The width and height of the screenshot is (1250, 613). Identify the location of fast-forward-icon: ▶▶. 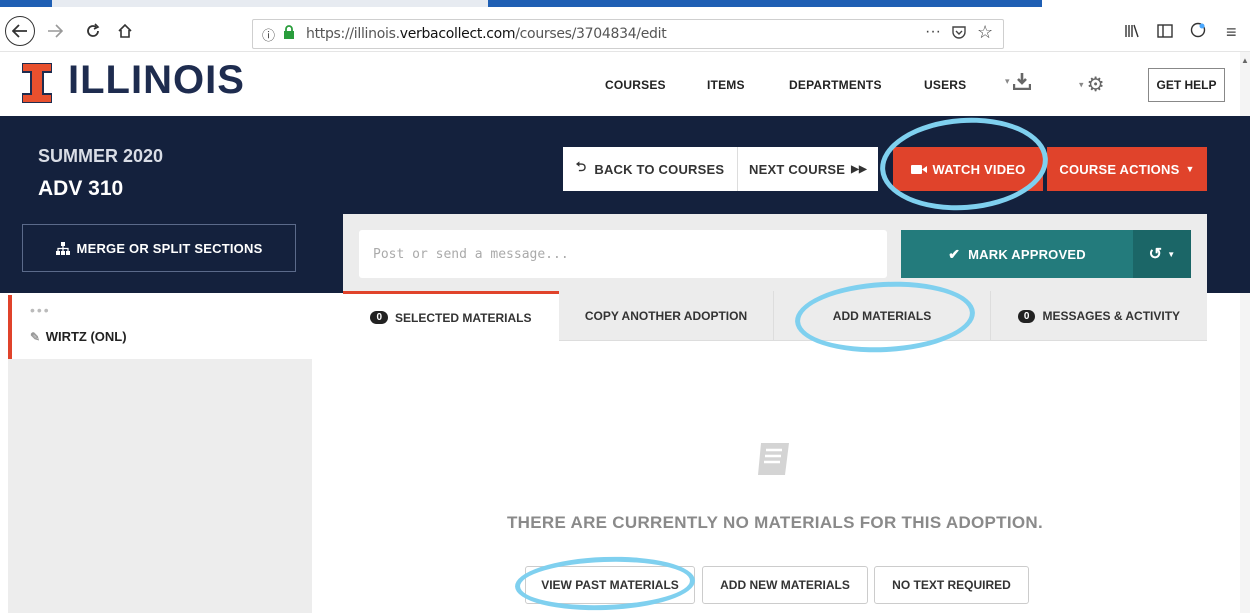
(859, 169).